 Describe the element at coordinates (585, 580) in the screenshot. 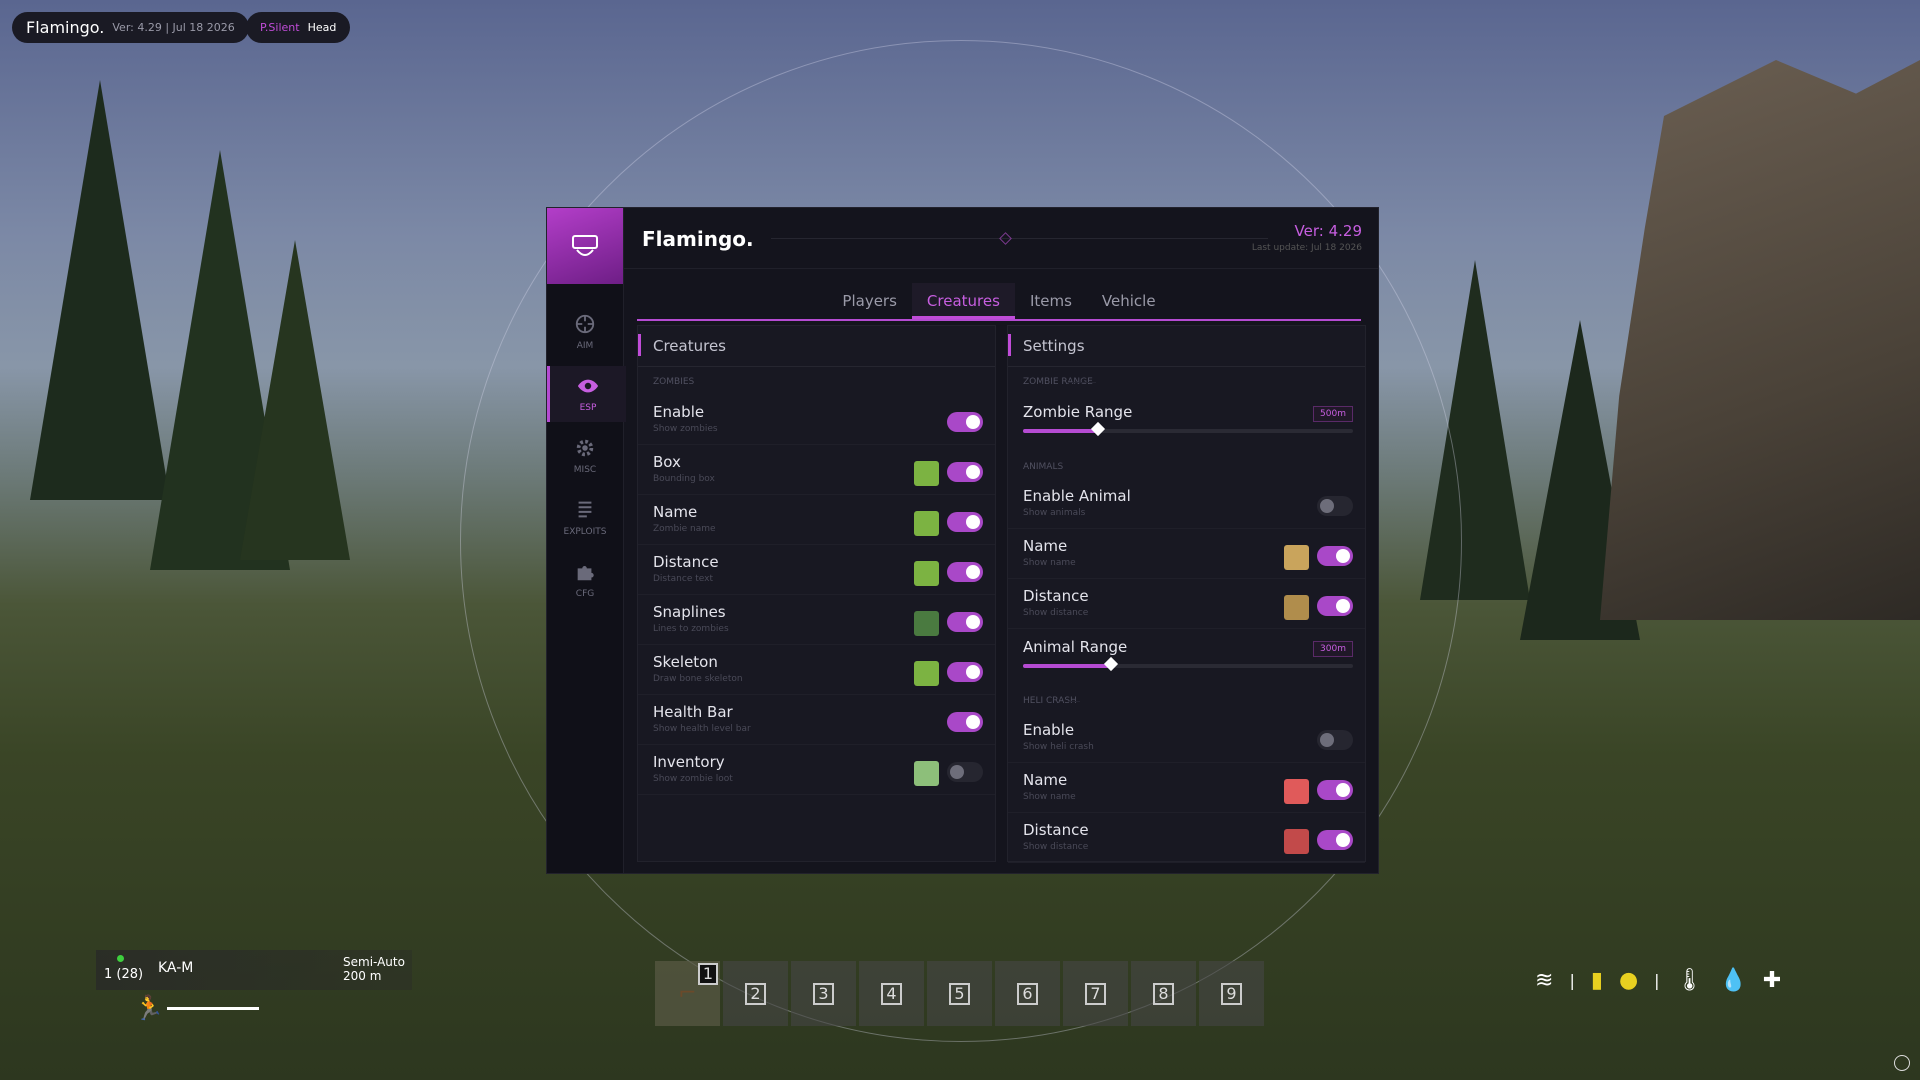

I see `sidebar-item-cfg: CFG` at that location.